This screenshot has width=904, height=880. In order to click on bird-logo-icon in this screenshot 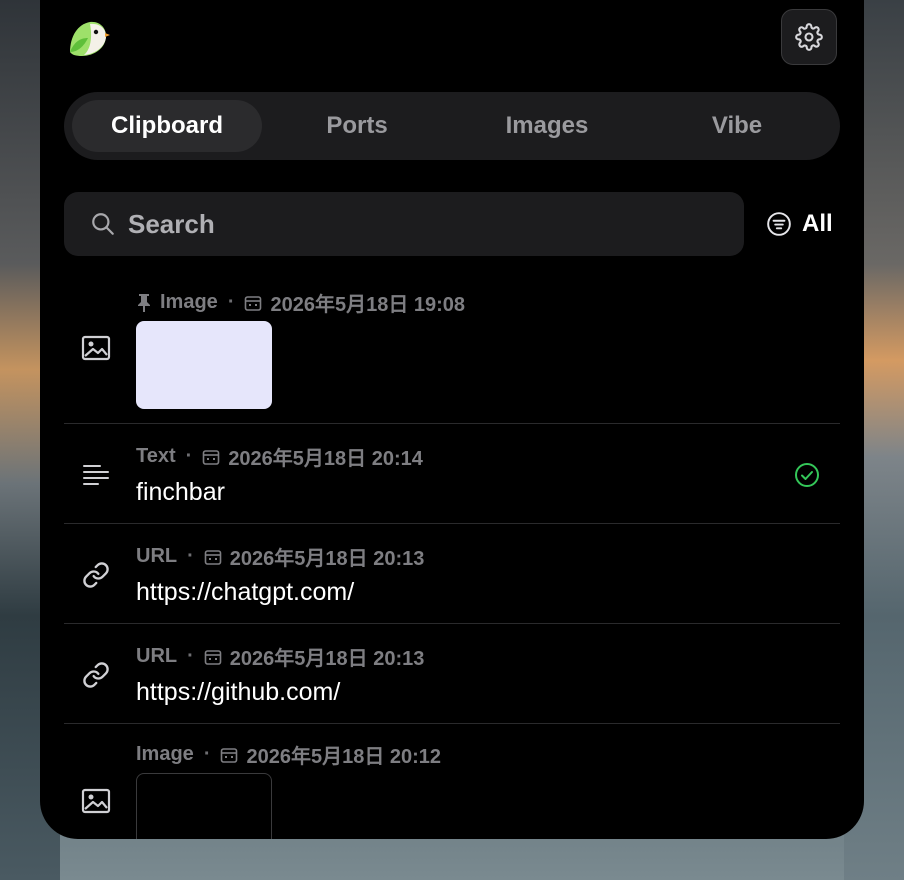, I will do `click(88, 38)`.